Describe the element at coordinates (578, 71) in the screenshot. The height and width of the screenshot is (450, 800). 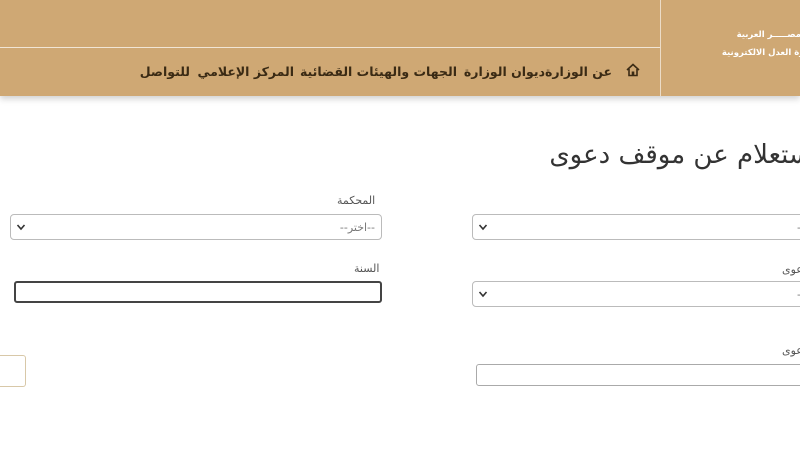
I see `nav-item-about: عن الوزارة` at that location.